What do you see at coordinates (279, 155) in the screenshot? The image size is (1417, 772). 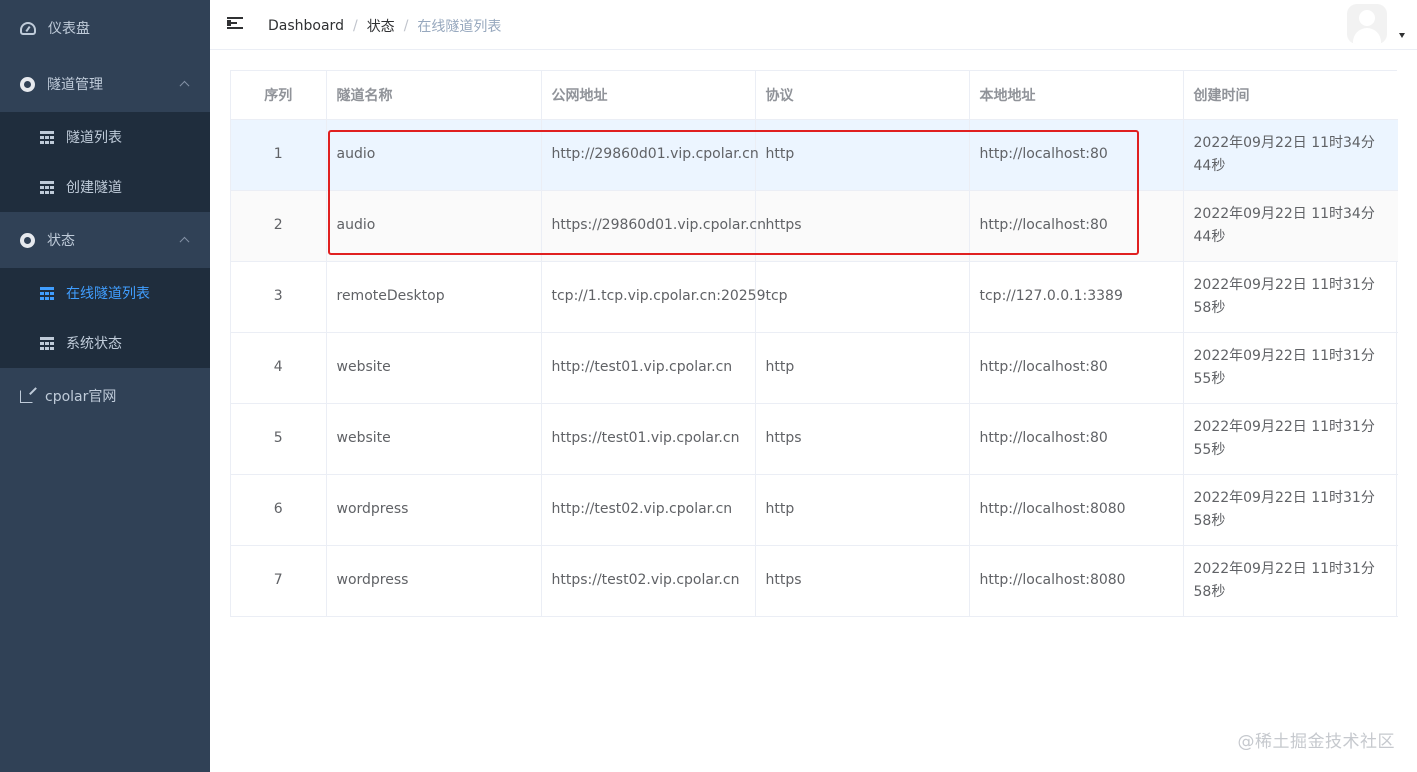 I see `cell-index: 1` at bounding box center [279, 155].